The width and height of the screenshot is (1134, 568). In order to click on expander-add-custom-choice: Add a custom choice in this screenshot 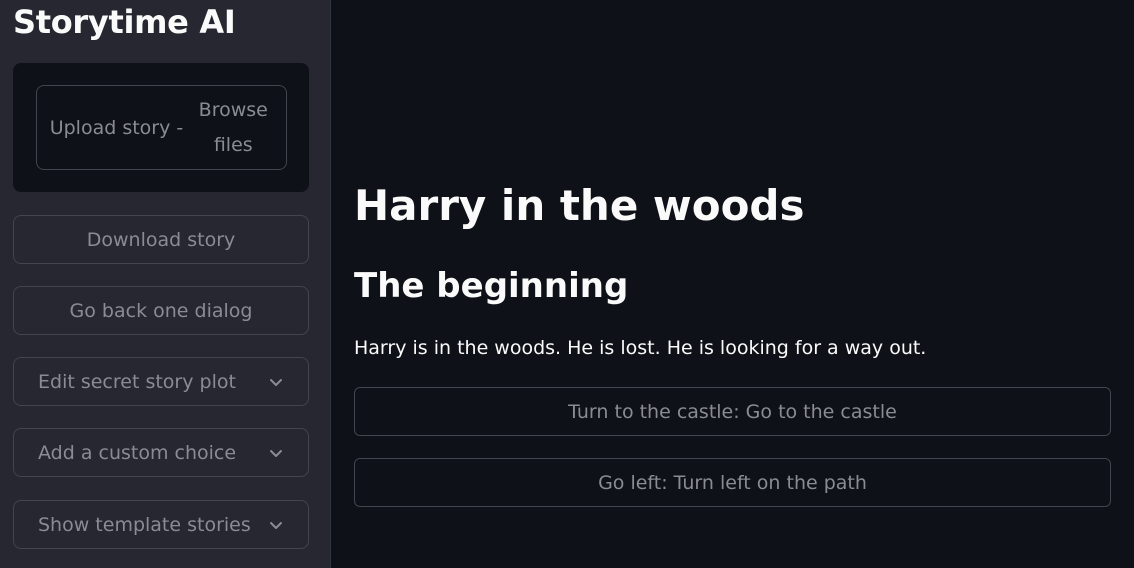, I will do `click(161, 452)`.